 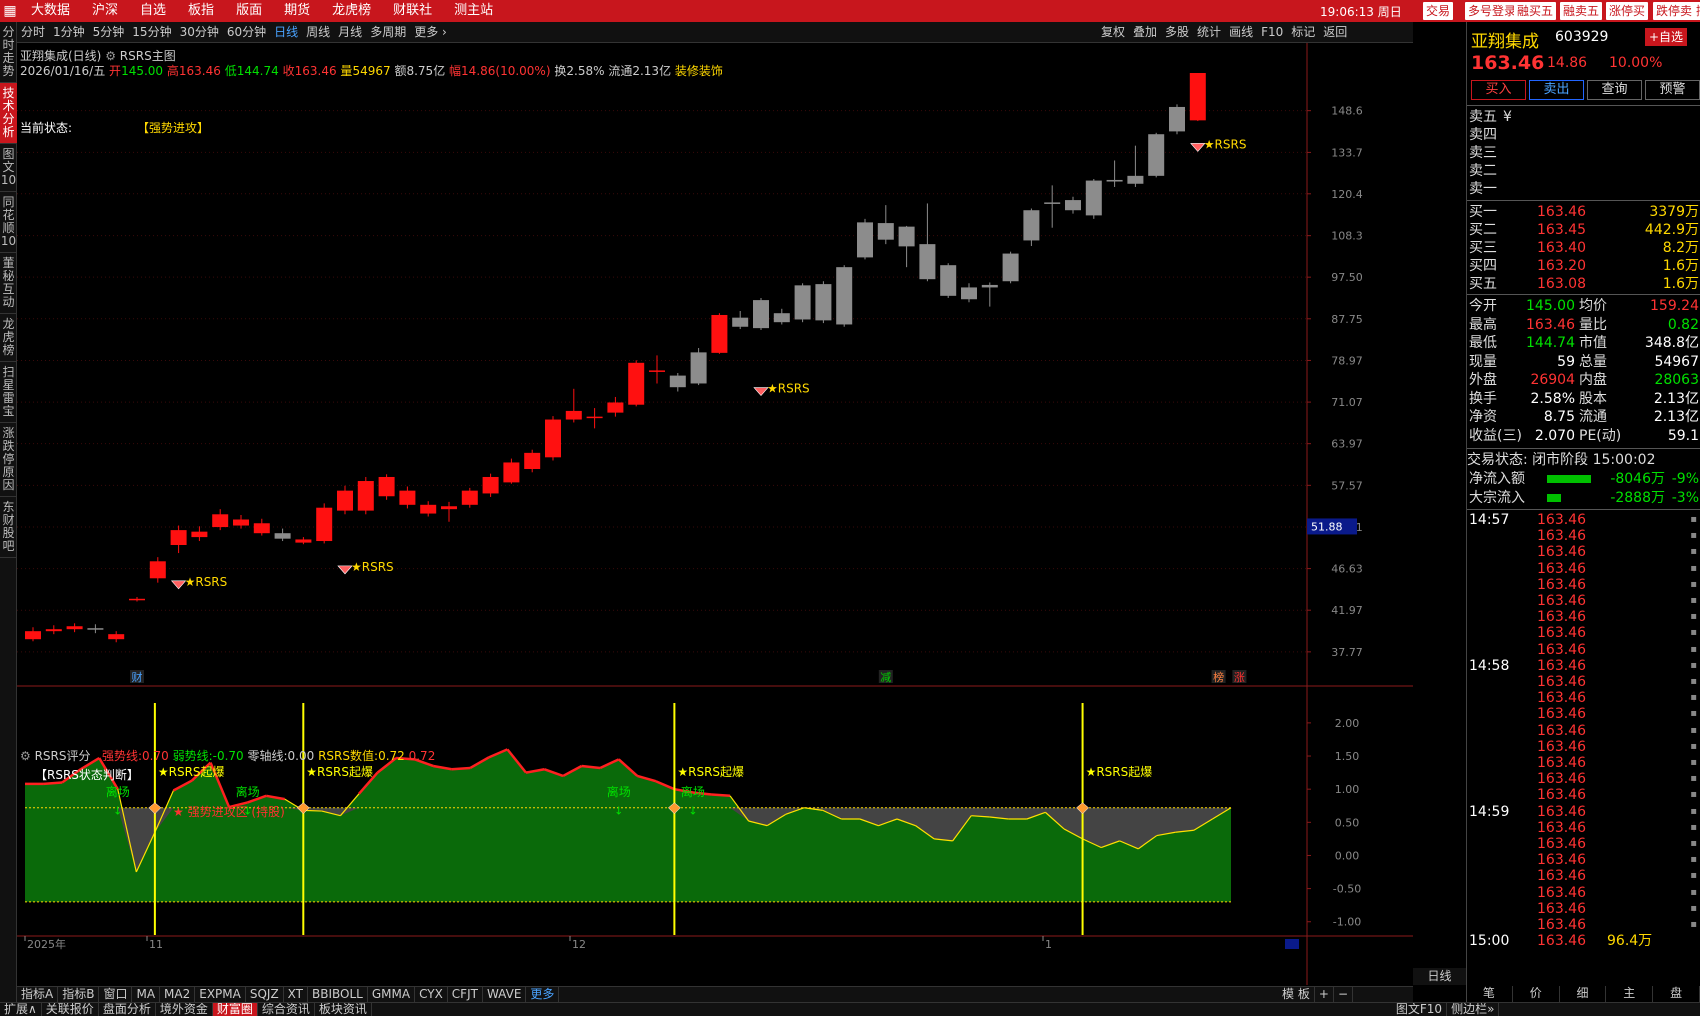 What do you see at coordinates (297, 11) in the screenshot?
I see `top-menu-item: 期货` at bounding box center [297, 11].